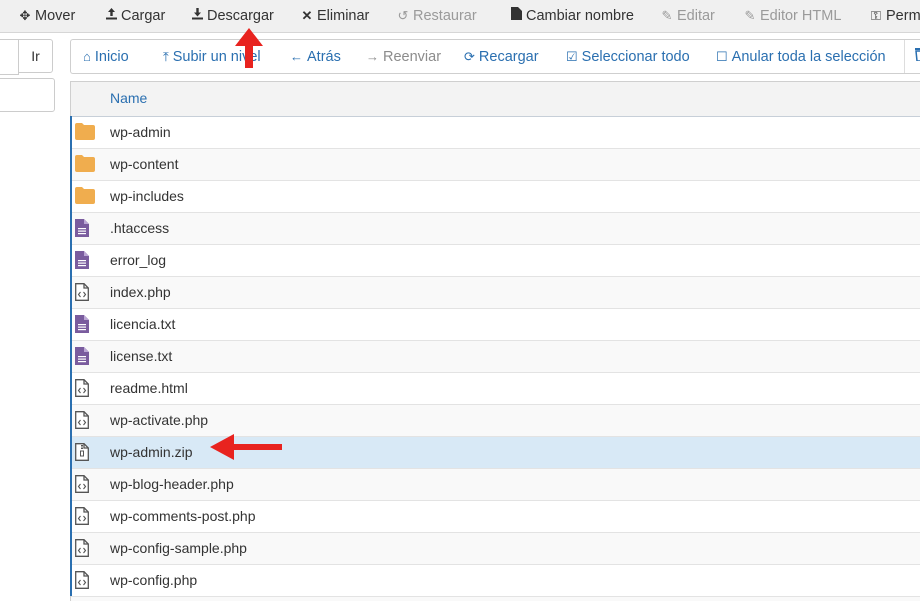 The height and width of the screenshot is (601, 920). What do you see at coordinates (172, 484) in the screenshot?
I see `file-name: wp-blog-header.php` at bounding box center [172, 484].